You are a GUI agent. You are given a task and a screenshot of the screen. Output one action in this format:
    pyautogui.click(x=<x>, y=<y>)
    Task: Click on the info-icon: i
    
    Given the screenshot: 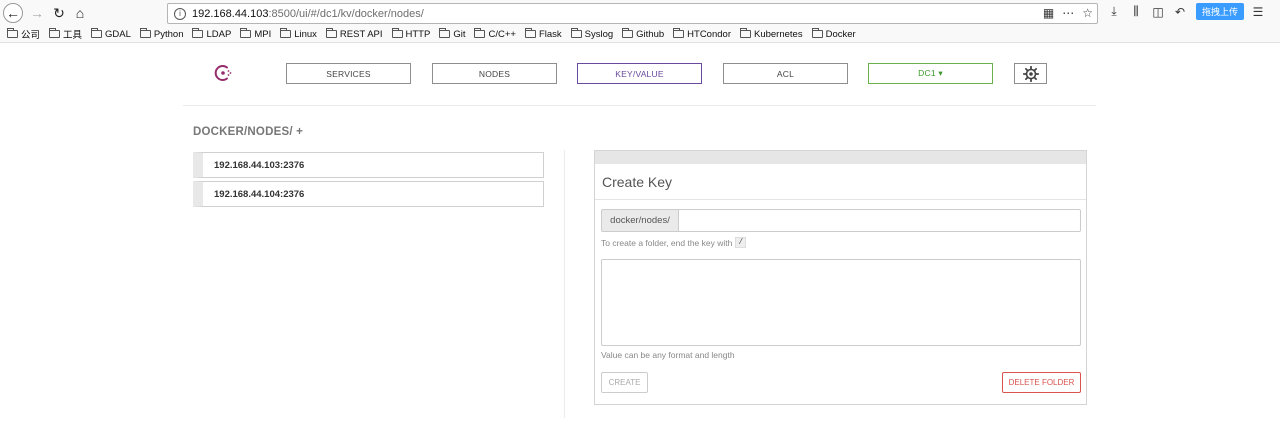 What is the action you would take?
    pyautogui.click(x=180, y=13)
    